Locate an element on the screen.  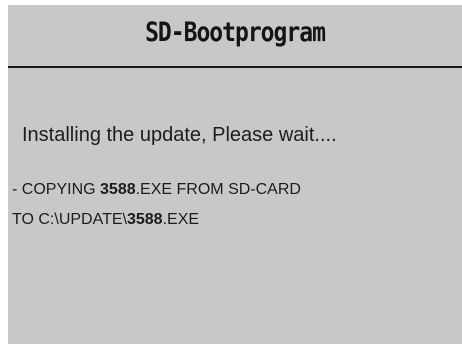
copy-progress-line-1: - COPYING 3588.EXE FROM SD-CARD is located at coordinates (156, 190).